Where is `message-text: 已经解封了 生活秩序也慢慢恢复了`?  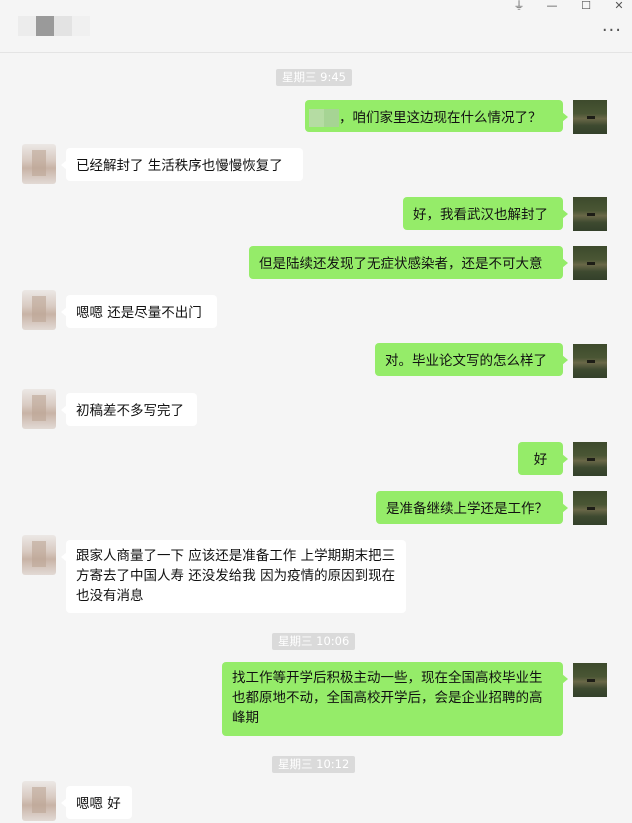 message-text: 已经解封了 生活秩序也慢慢恢复了 is located at coordinates (179, 166).